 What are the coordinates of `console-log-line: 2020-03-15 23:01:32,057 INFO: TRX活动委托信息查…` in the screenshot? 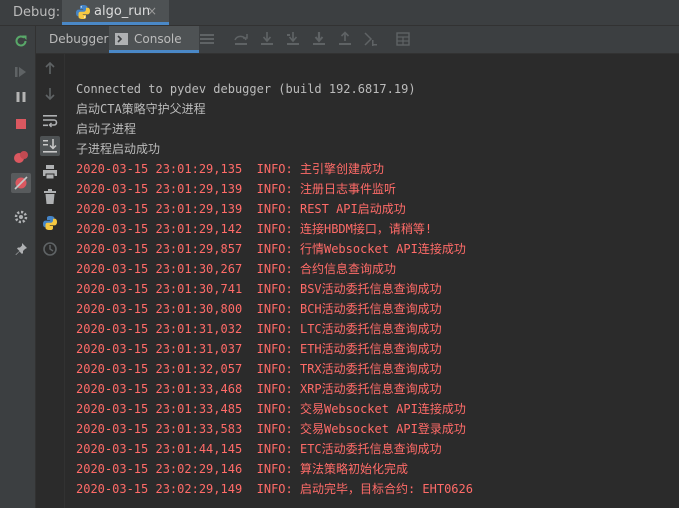 It's located at (259, 369).